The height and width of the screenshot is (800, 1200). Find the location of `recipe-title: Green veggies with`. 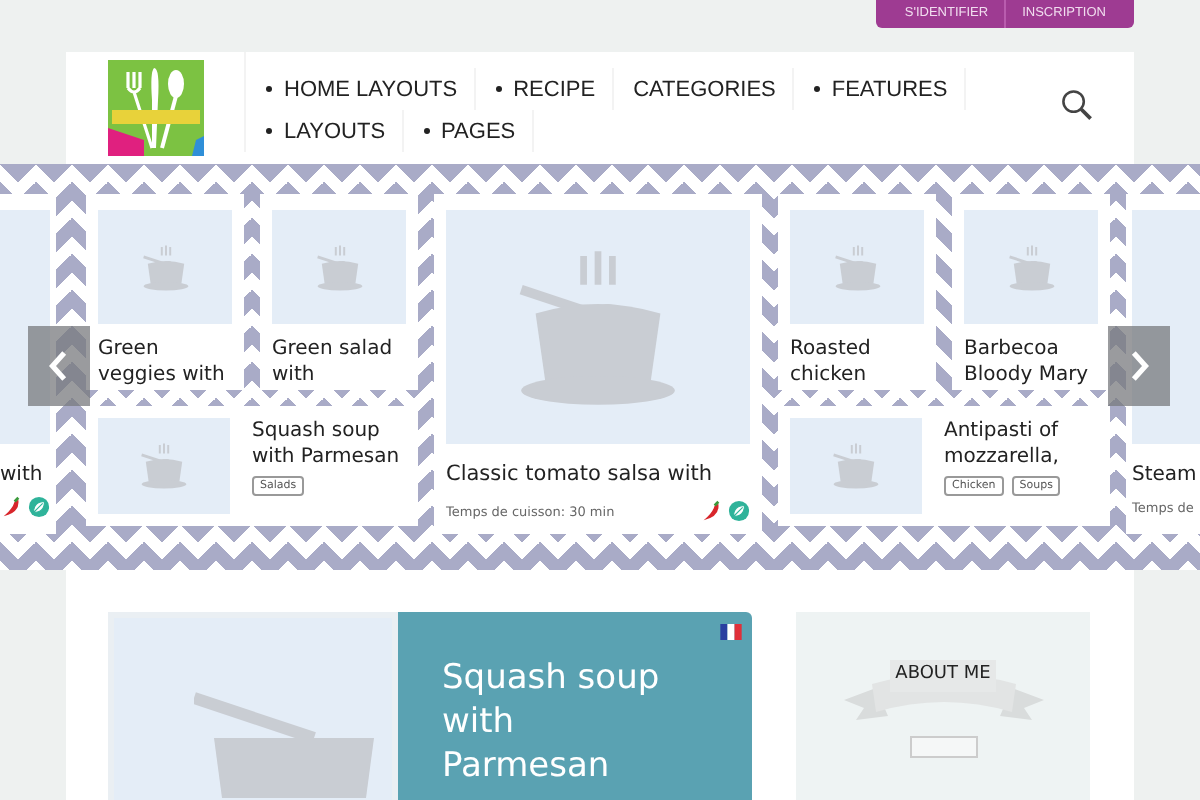

recipe-title: Green veggies with is located at coordinates (165, 362).